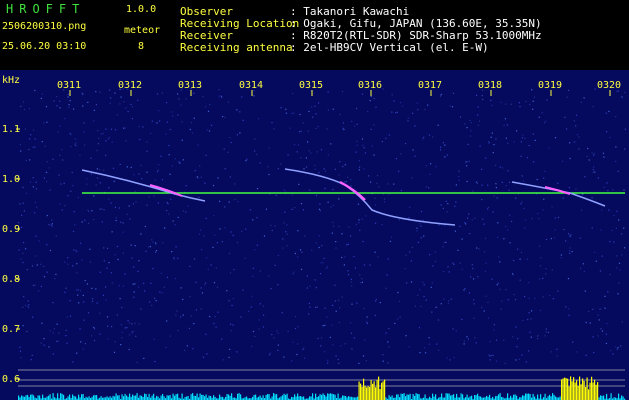 The height and width of the screenshot is (400, 629). What do you see at coordinates (11, 179) in the screenshot?
I see `freq-label-1-0: 1.0` at bounding box center [11, 179].